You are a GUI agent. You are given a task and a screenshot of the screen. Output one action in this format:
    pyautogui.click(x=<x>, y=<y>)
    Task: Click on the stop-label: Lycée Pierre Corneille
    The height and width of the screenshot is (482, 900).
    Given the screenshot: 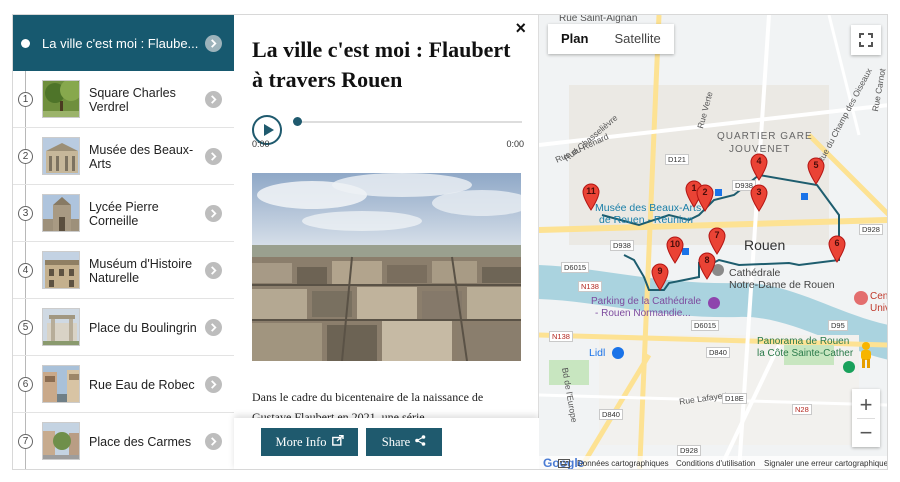 What is the action you would take?
    pyautogui.click(x=124, y=213)
    